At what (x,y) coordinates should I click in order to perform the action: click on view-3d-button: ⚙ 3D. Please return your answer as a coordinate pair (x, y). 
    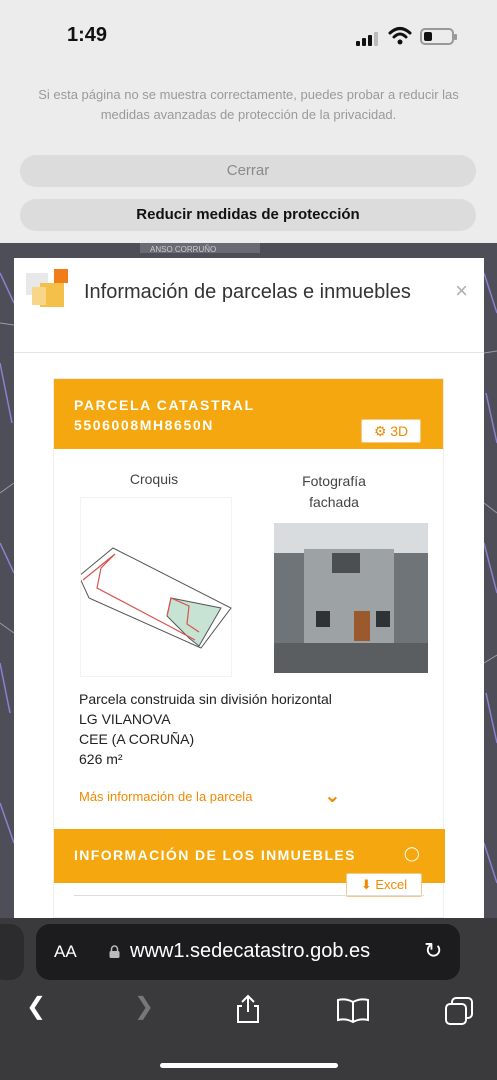
    Looking at the image, I should click on (391, 431).